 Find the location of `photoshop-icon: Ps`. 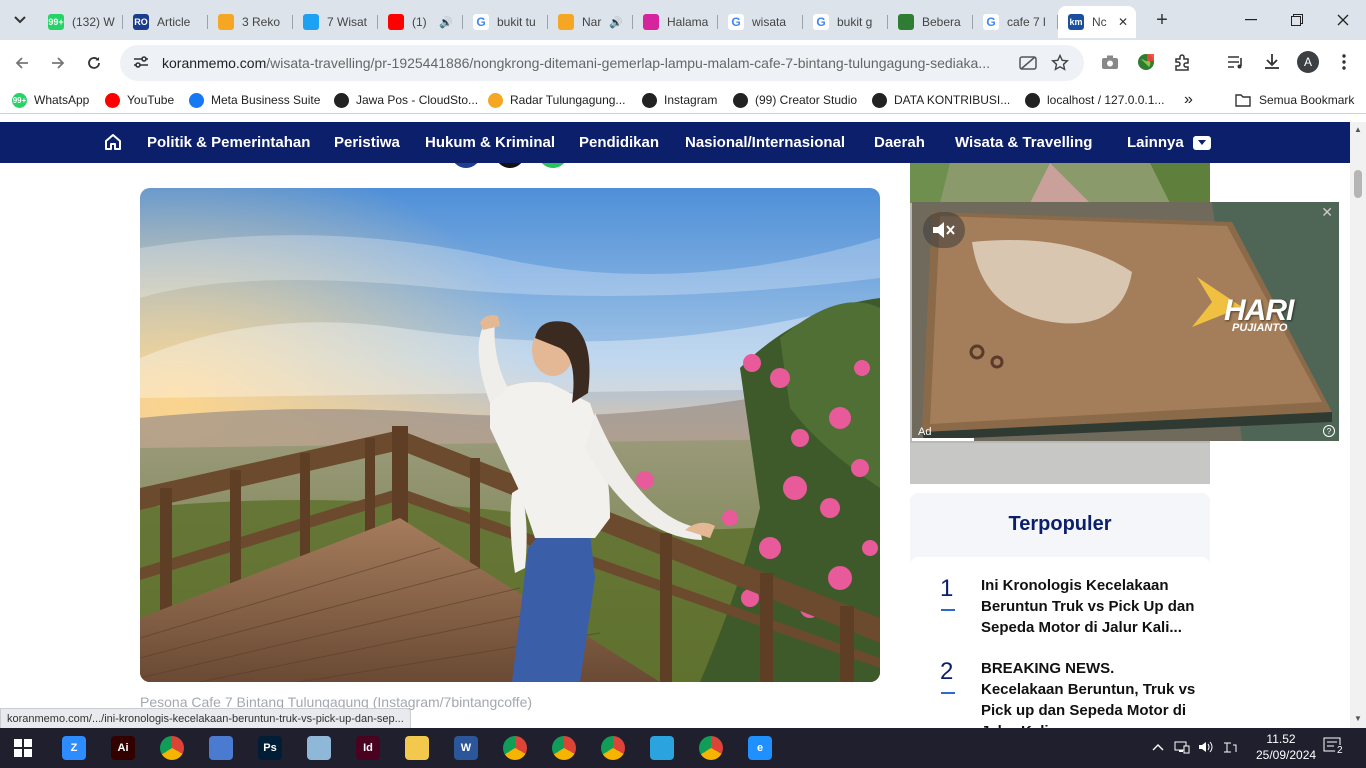

photoshop-icon: Ps is located at coordinates (270, 748).